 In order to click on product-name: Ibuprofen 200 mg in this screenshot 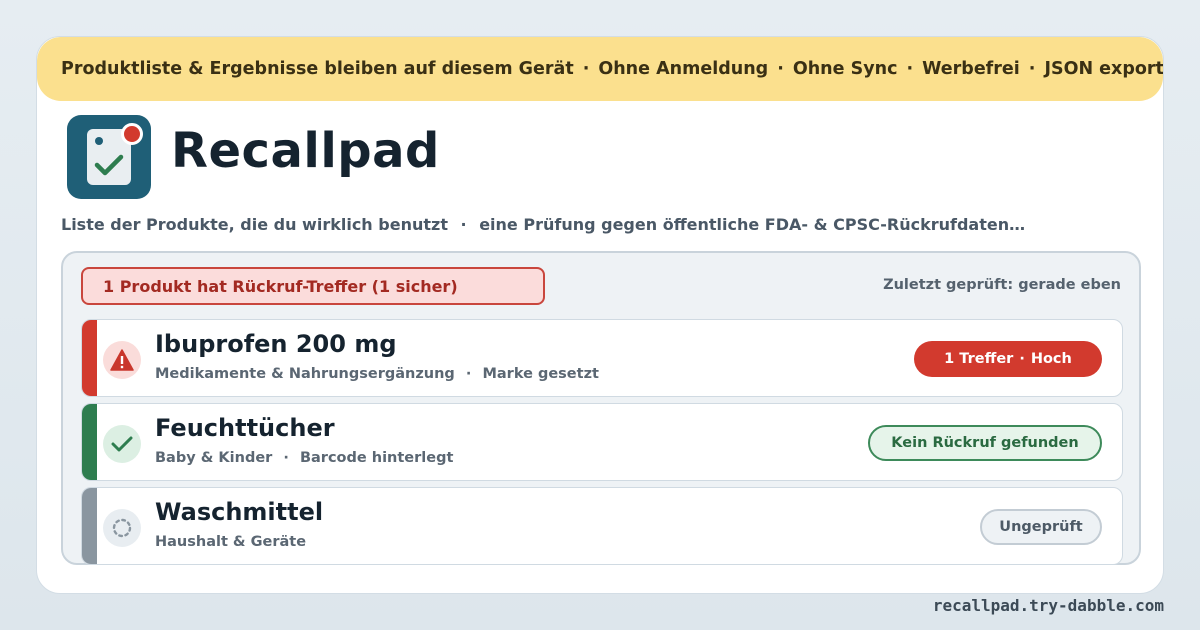, I will do `click(276, 344)`.